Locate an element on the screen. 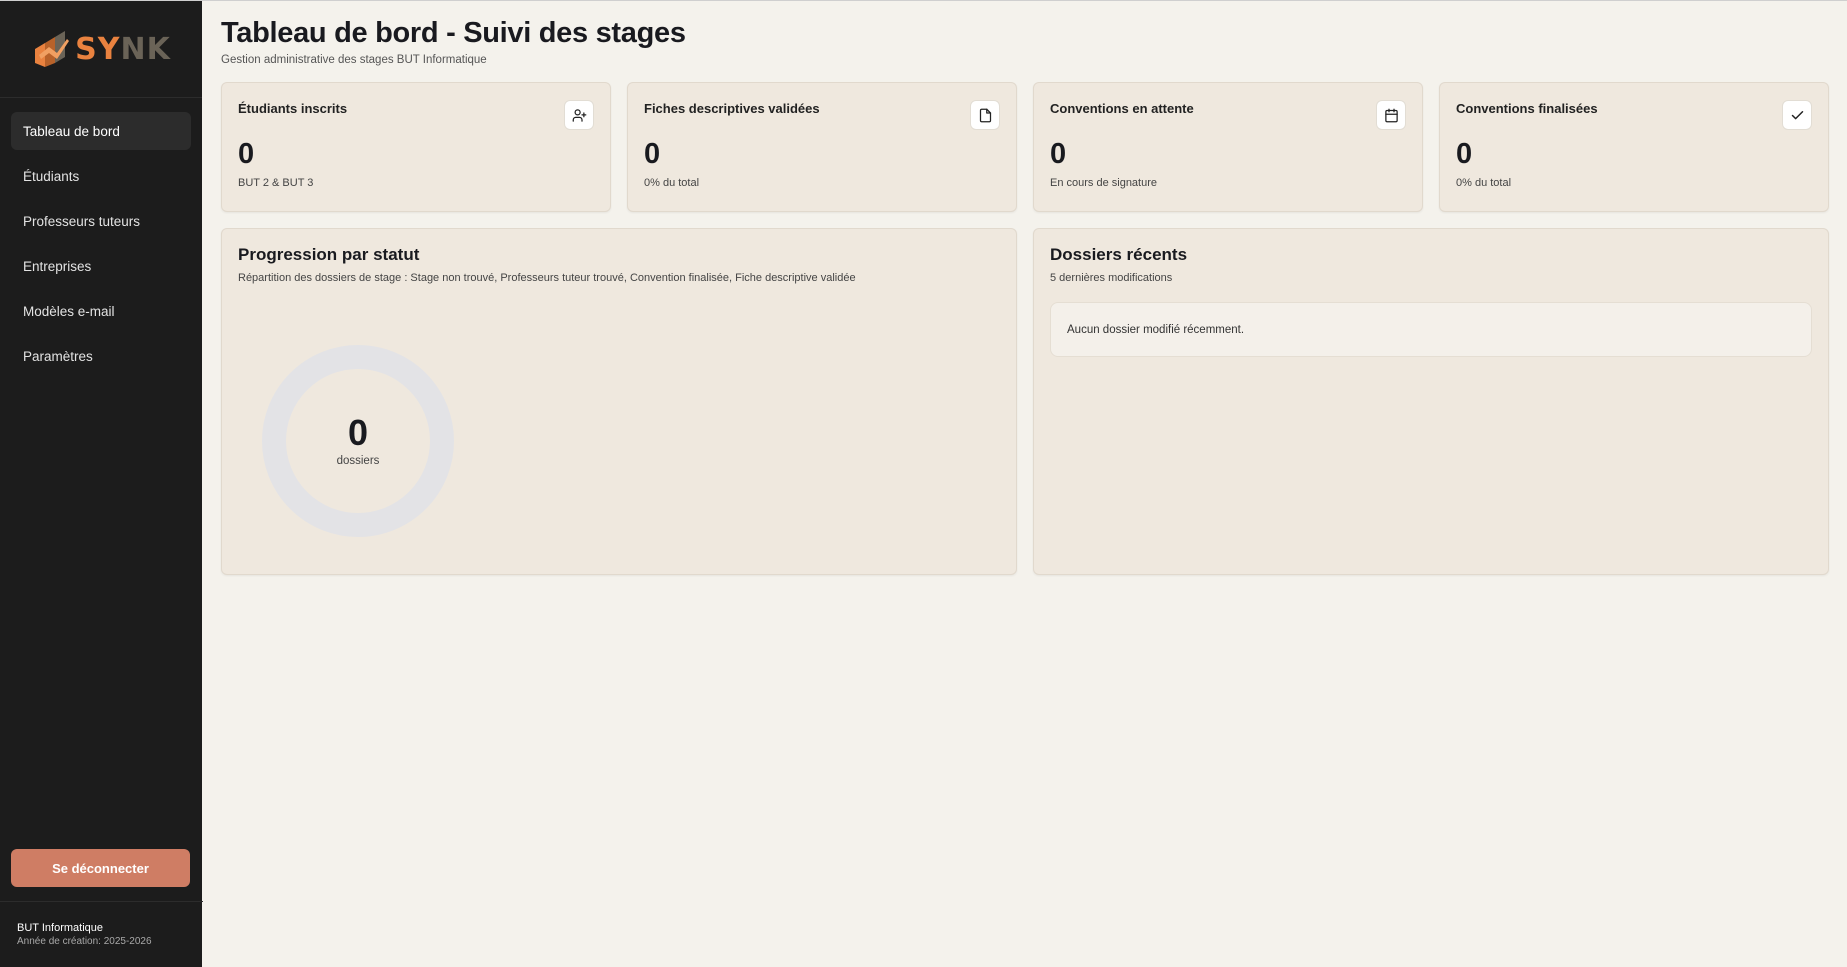 This screenshot has height=967, width=1847. sidebar-item-modeles-email: Modèles e-mail is located at coordinates (101, 311).